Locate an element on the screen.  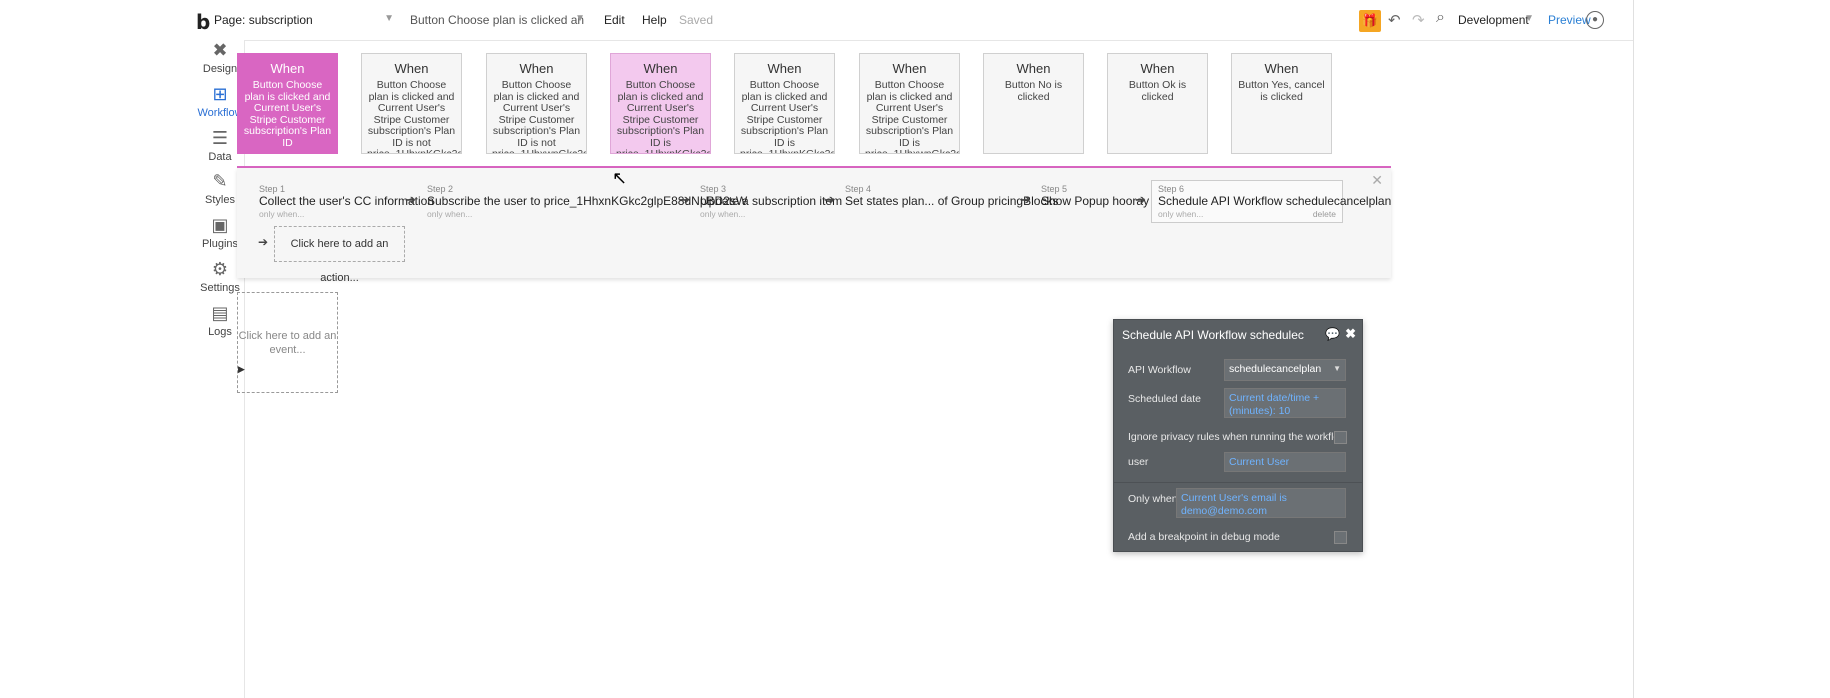
workflow-selector: Button Choose plan is clicked an... ▼ is located at coordinates (497, 20).